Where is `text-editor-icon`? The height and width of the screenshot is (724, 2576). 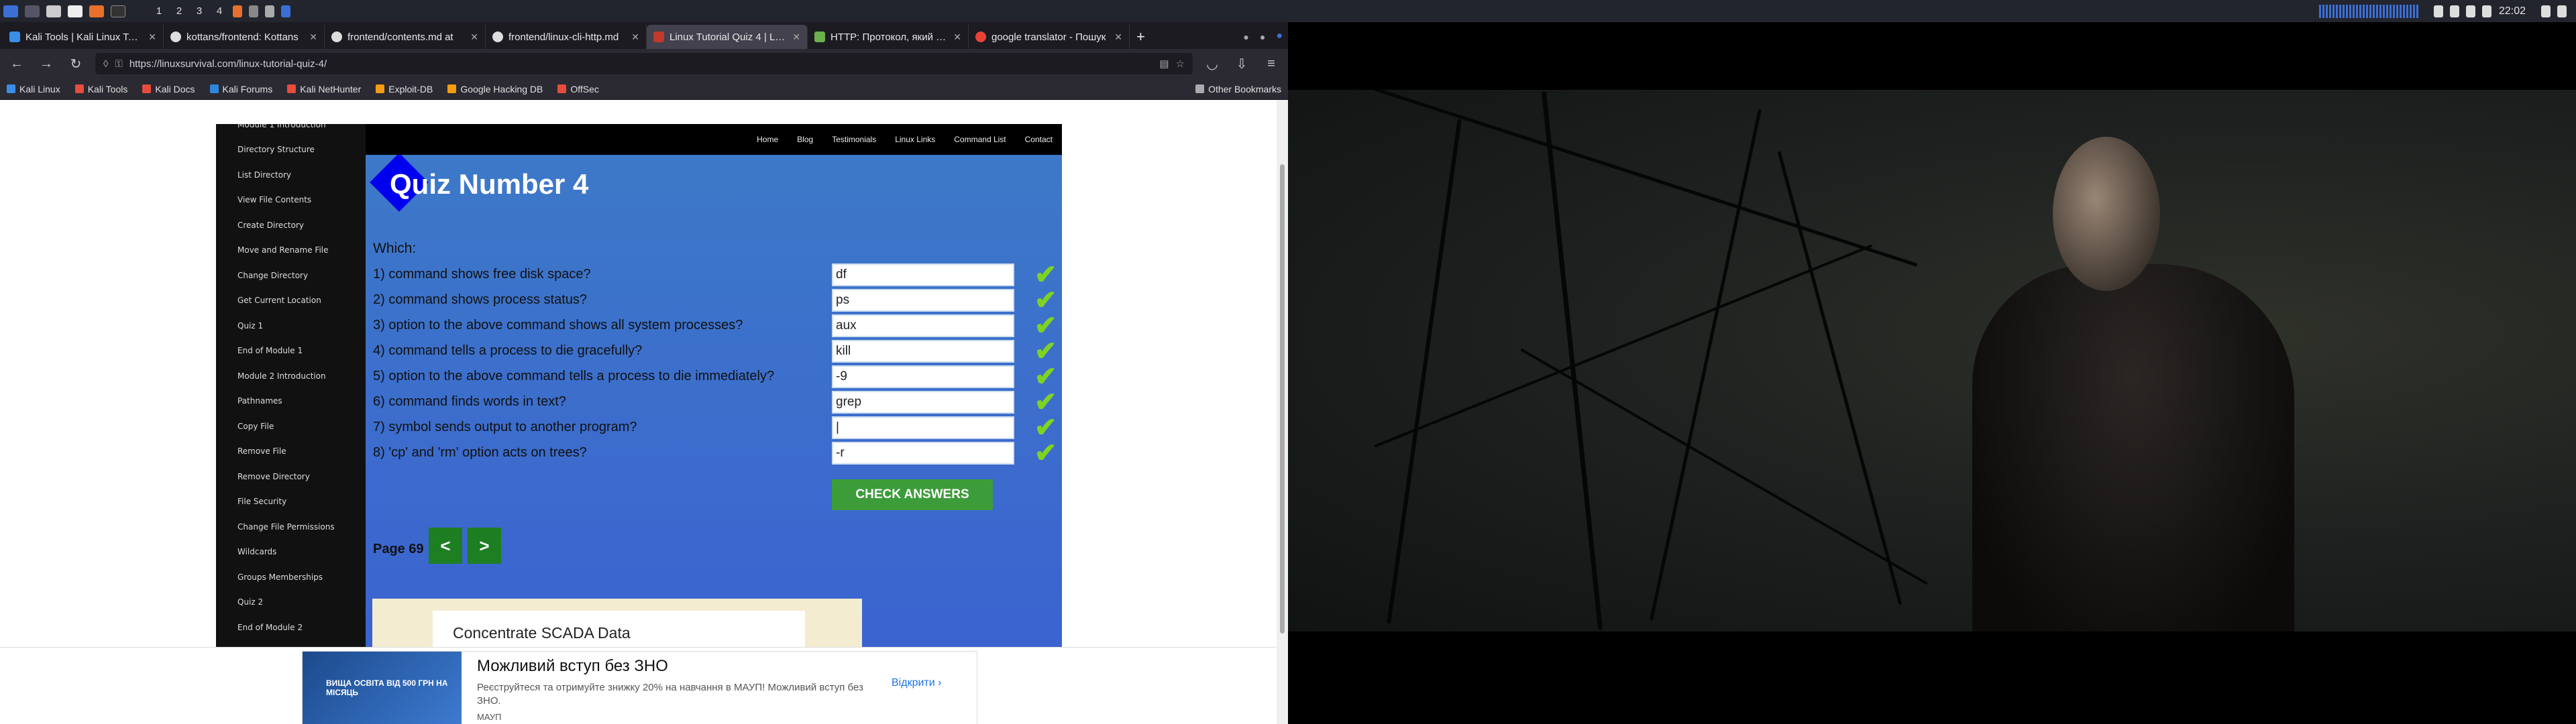 text-editor-icon is located at coordinates (75, 11).